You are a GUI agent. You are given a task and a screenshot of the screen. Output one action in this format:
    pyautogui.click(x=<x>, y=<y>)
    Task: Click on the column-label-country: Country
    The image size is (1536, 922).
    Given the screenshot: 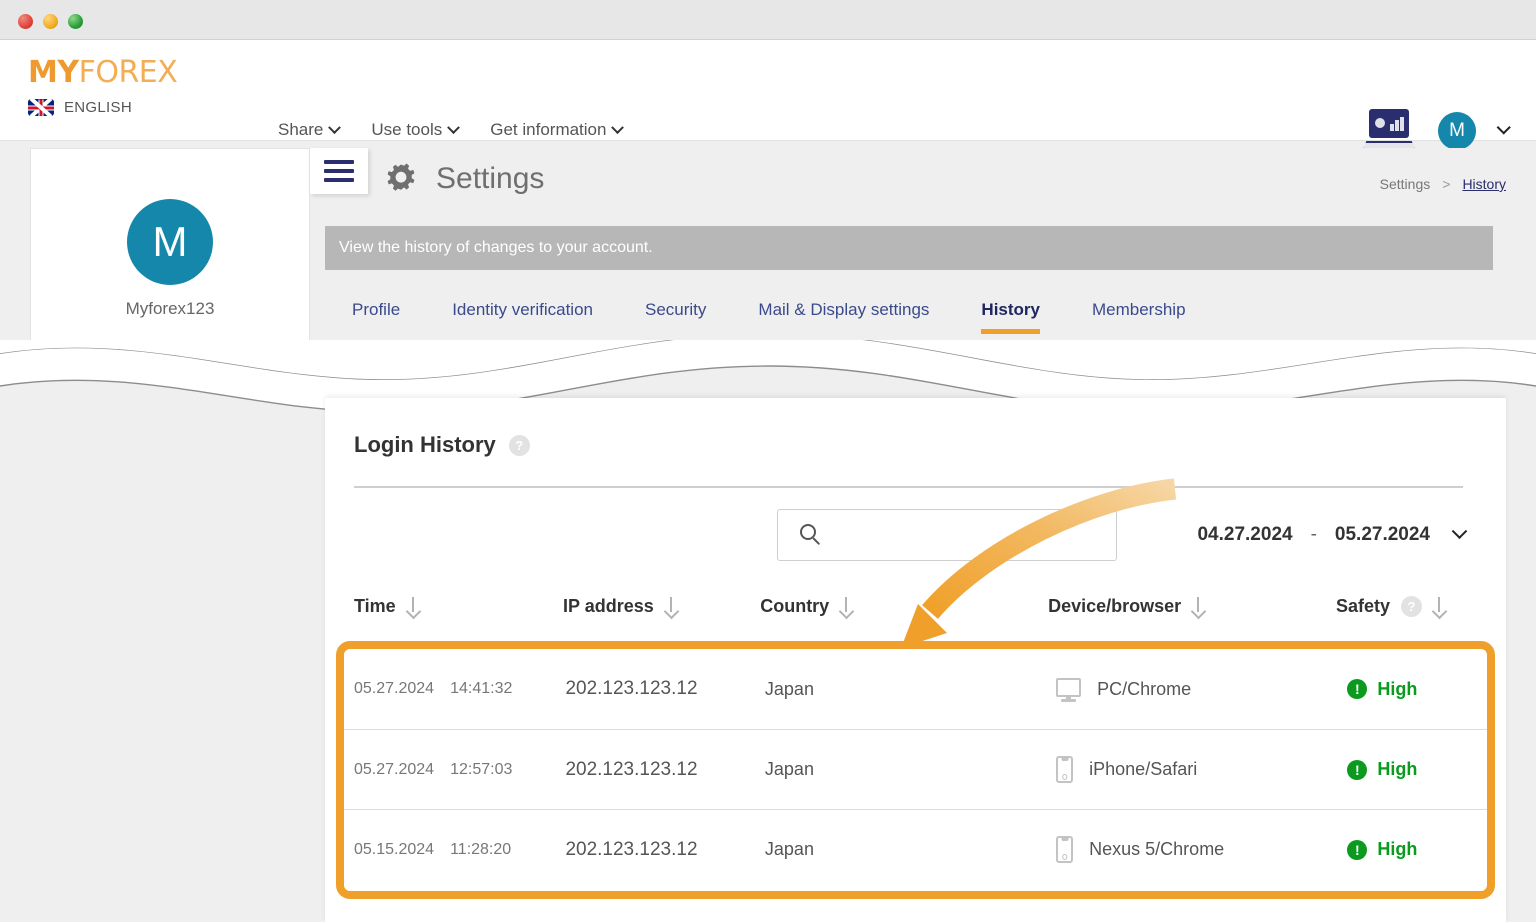 What is the action you would take?
    pyautogui.click(x=795, y=605)
    